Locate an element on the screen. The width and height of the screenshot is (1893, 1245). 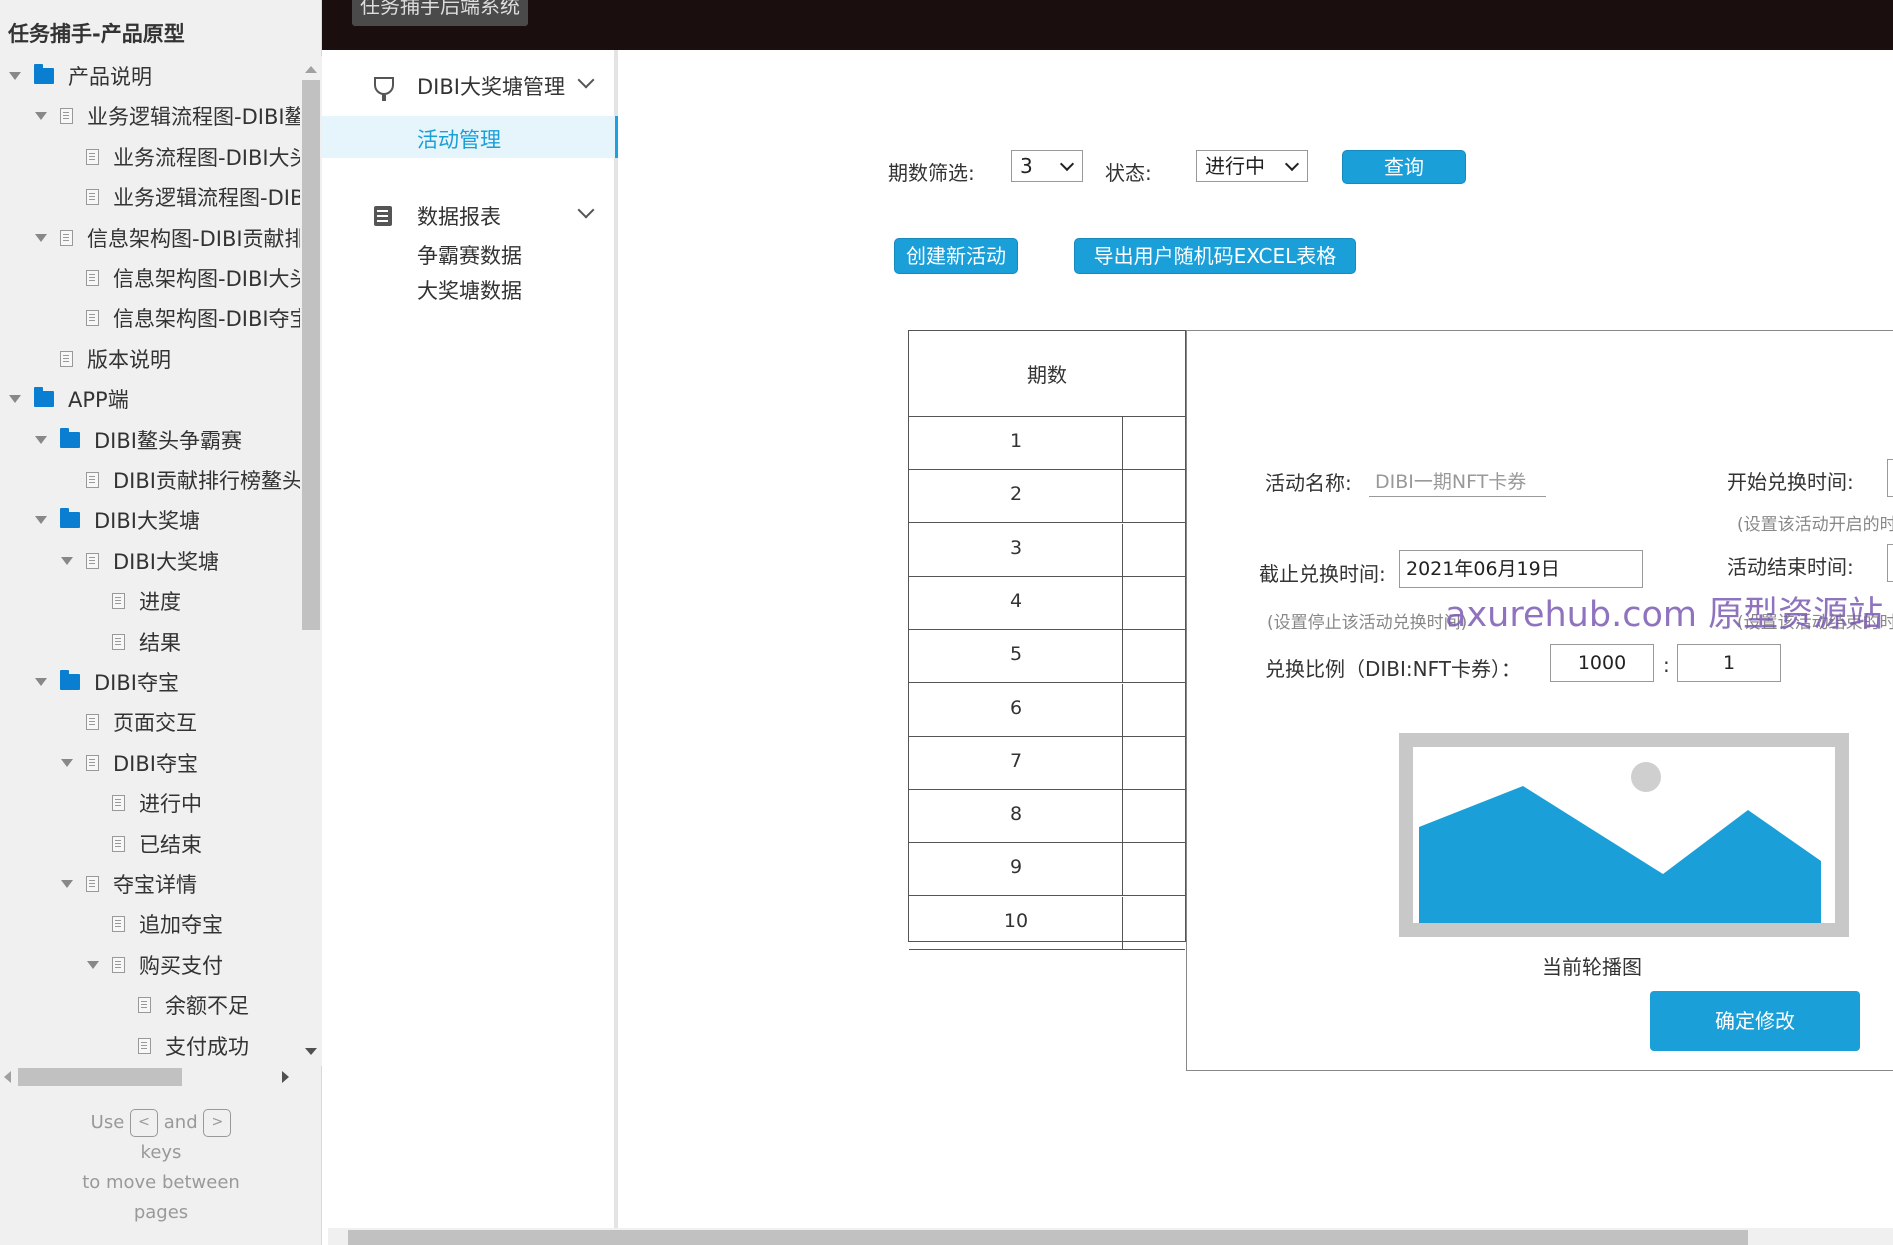
period-table: 期数 1 2 3 4 5 6 7 8 9 10 is located at coordinates (1047, 640).